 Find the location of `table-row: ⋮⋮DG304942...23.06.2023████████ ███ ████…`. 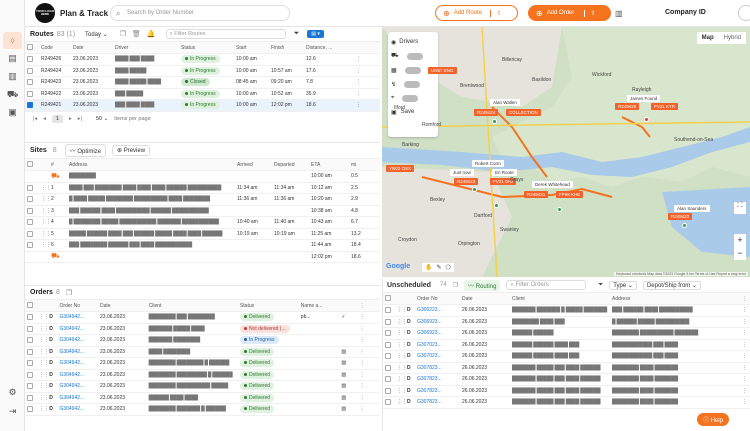

table-row: ⋮⋮DG304942...23.06.2023████████ ███ ████… is located at coordinates (202, 317).